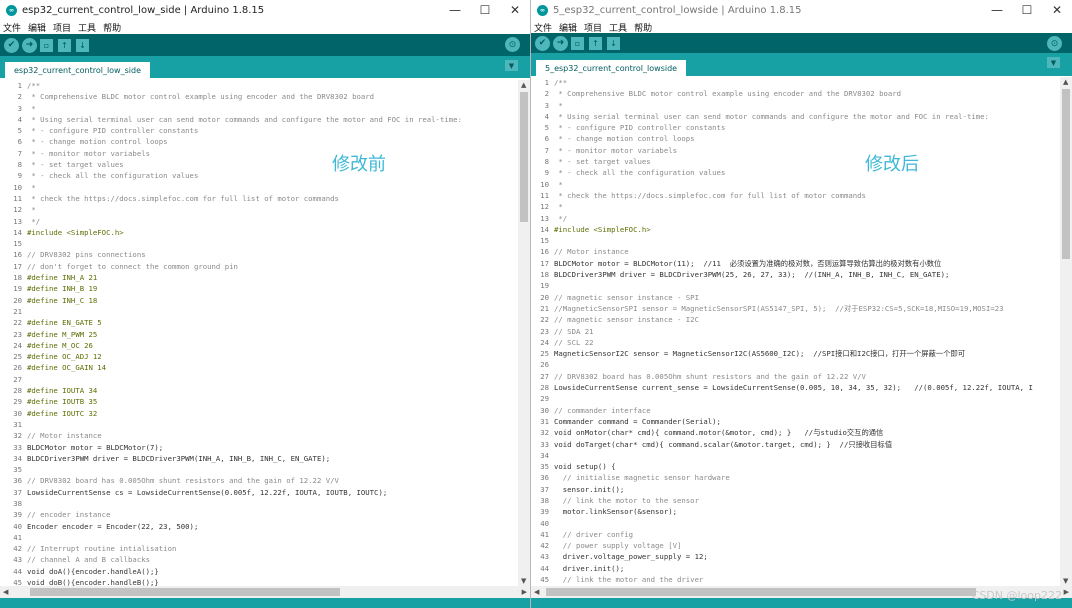 This screenshot has width=1072, height=608. I want to click on code-line: 42 // power supply voltage [V], so click(795, 545).